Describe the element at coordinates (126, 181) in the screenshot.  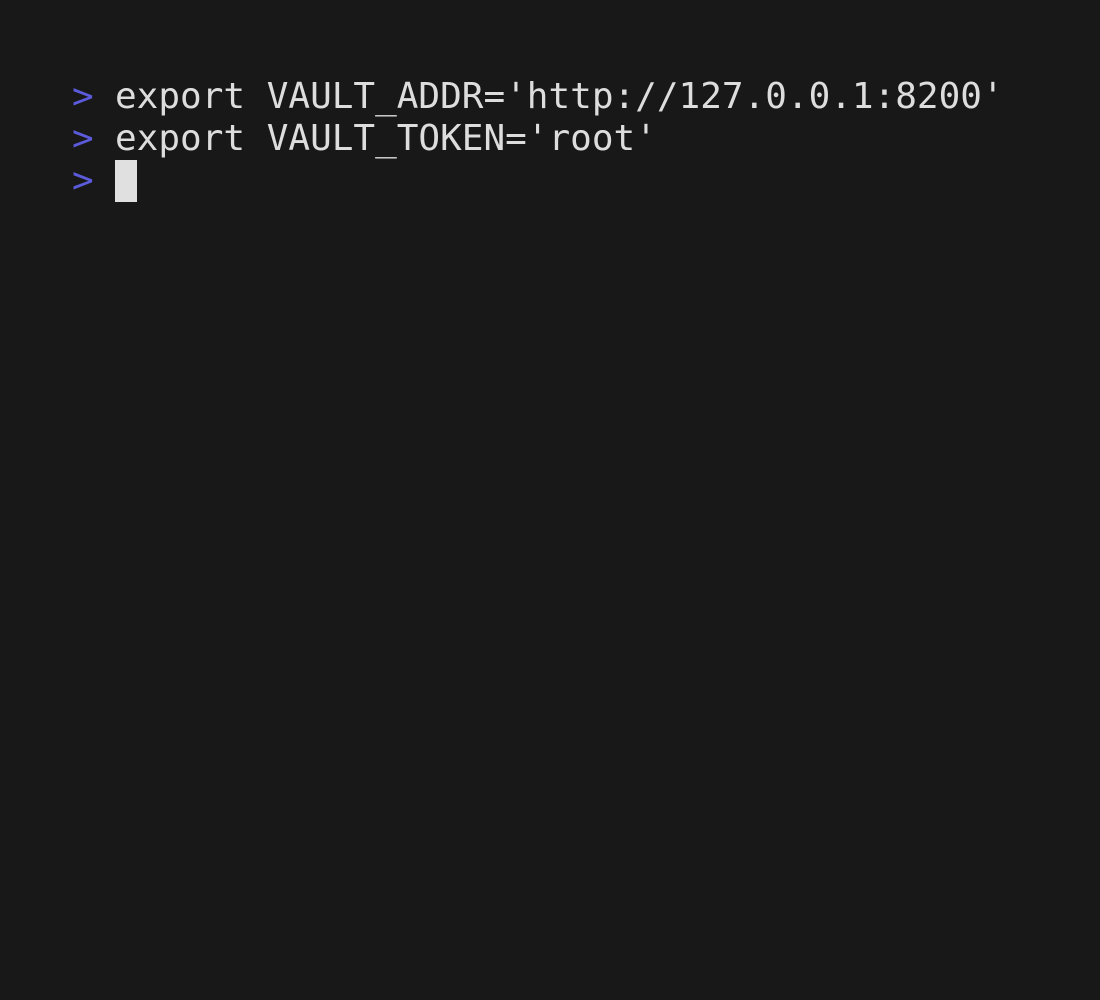
I see `text-cursor` at that location.